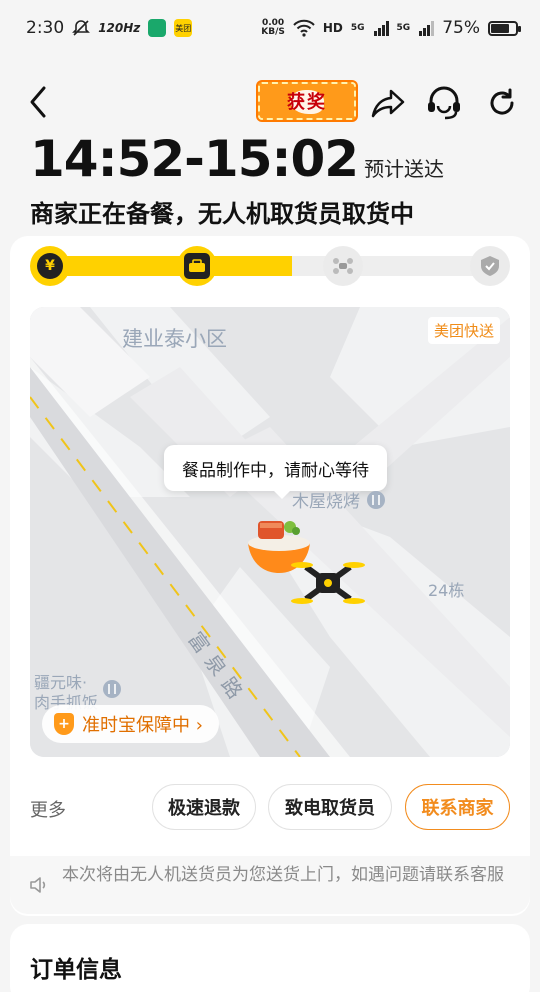  What do you see at coordinates (463, 330) in the screenshot?
I see `brand-tag: 美团快送` at bounding box center [463, 330].